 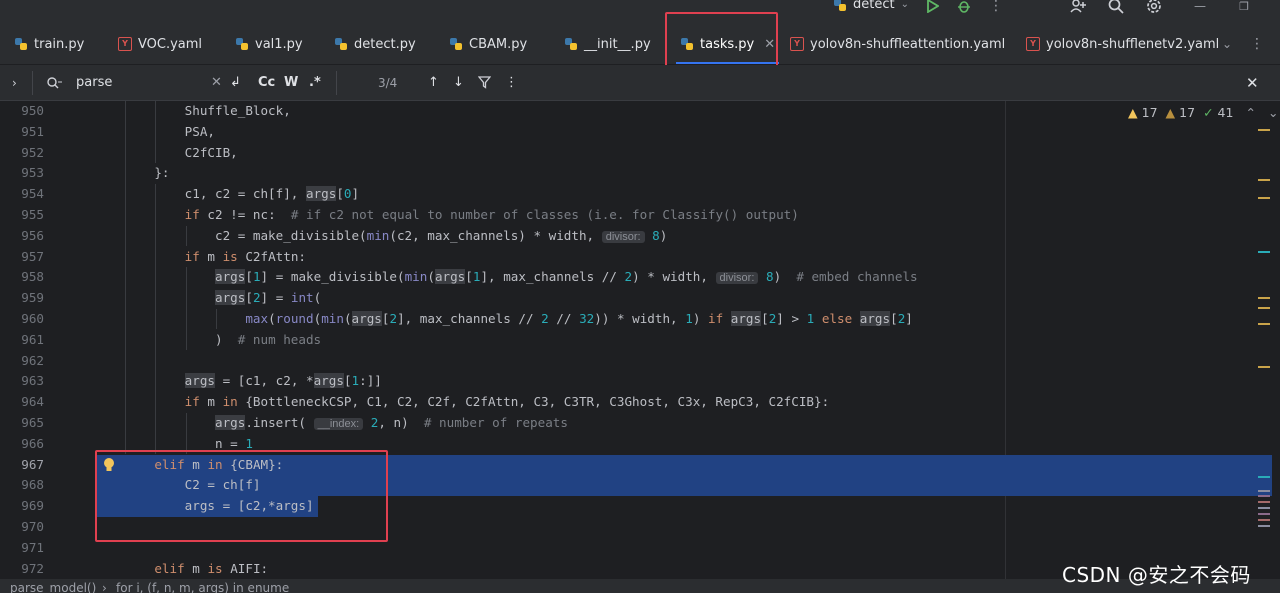 What do you see at coordinates (458, 82) in the screenshot?
I see `next-occurrence-icon: ↓` at bounding box center [458, 82].